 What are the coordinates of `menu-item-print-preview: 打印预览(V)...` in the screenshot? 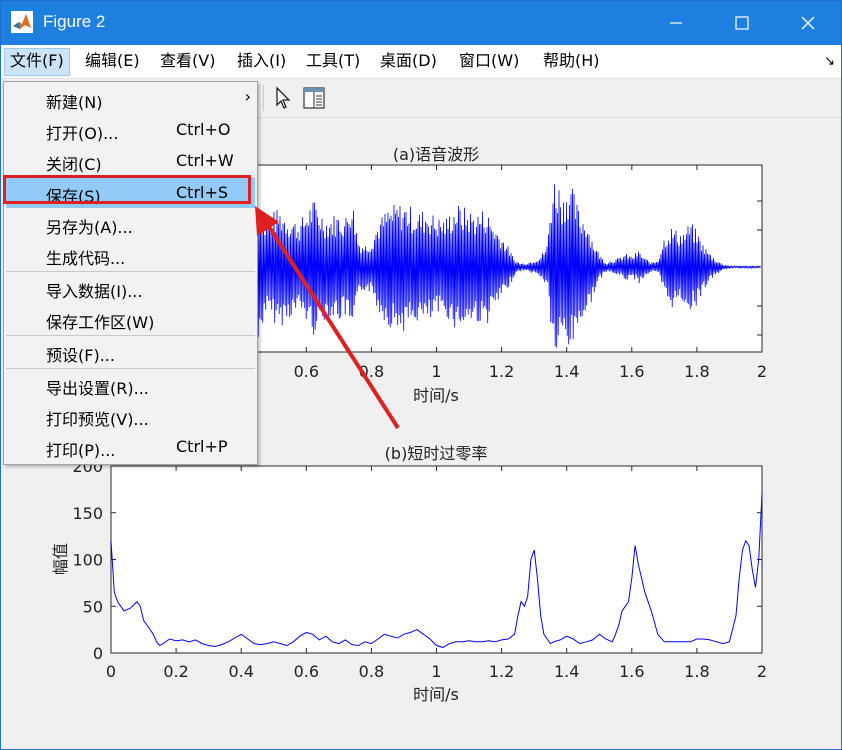 It's located at (130, 416).